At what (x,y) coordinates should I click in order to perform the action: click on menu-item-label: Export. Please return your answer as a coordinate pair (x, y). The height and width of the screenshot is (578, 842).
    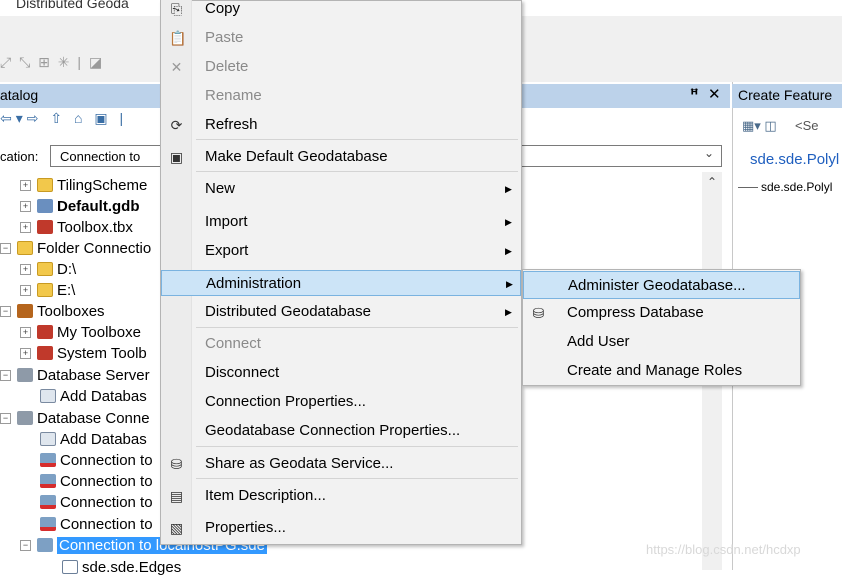
    Looking at the image, I should click on (227, 250).